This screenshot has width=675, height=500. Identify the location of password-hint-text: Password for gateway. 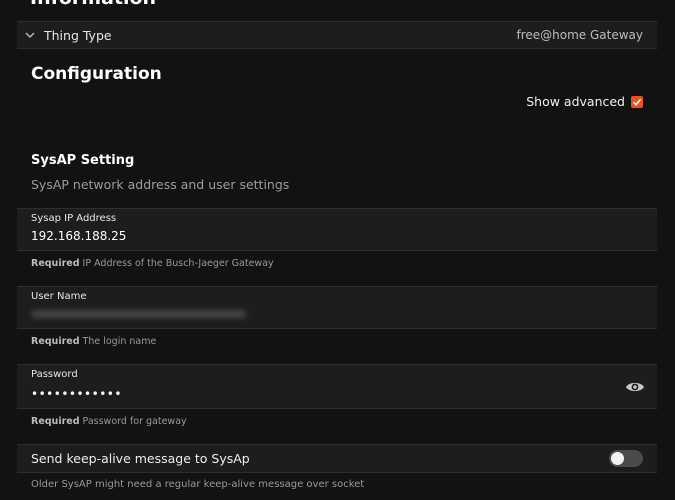
(133, 421).